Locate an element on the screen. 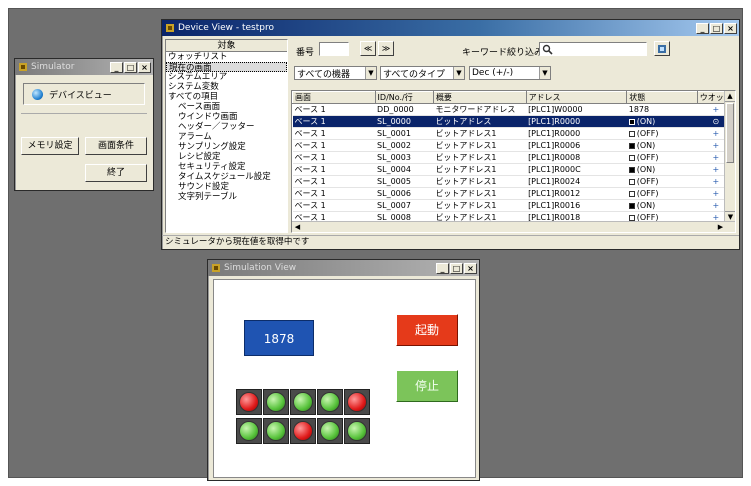 The width and height of the screenshot is (751, 486). screen-conditions-button: 画面条件 is located at coordinates (116, 146).